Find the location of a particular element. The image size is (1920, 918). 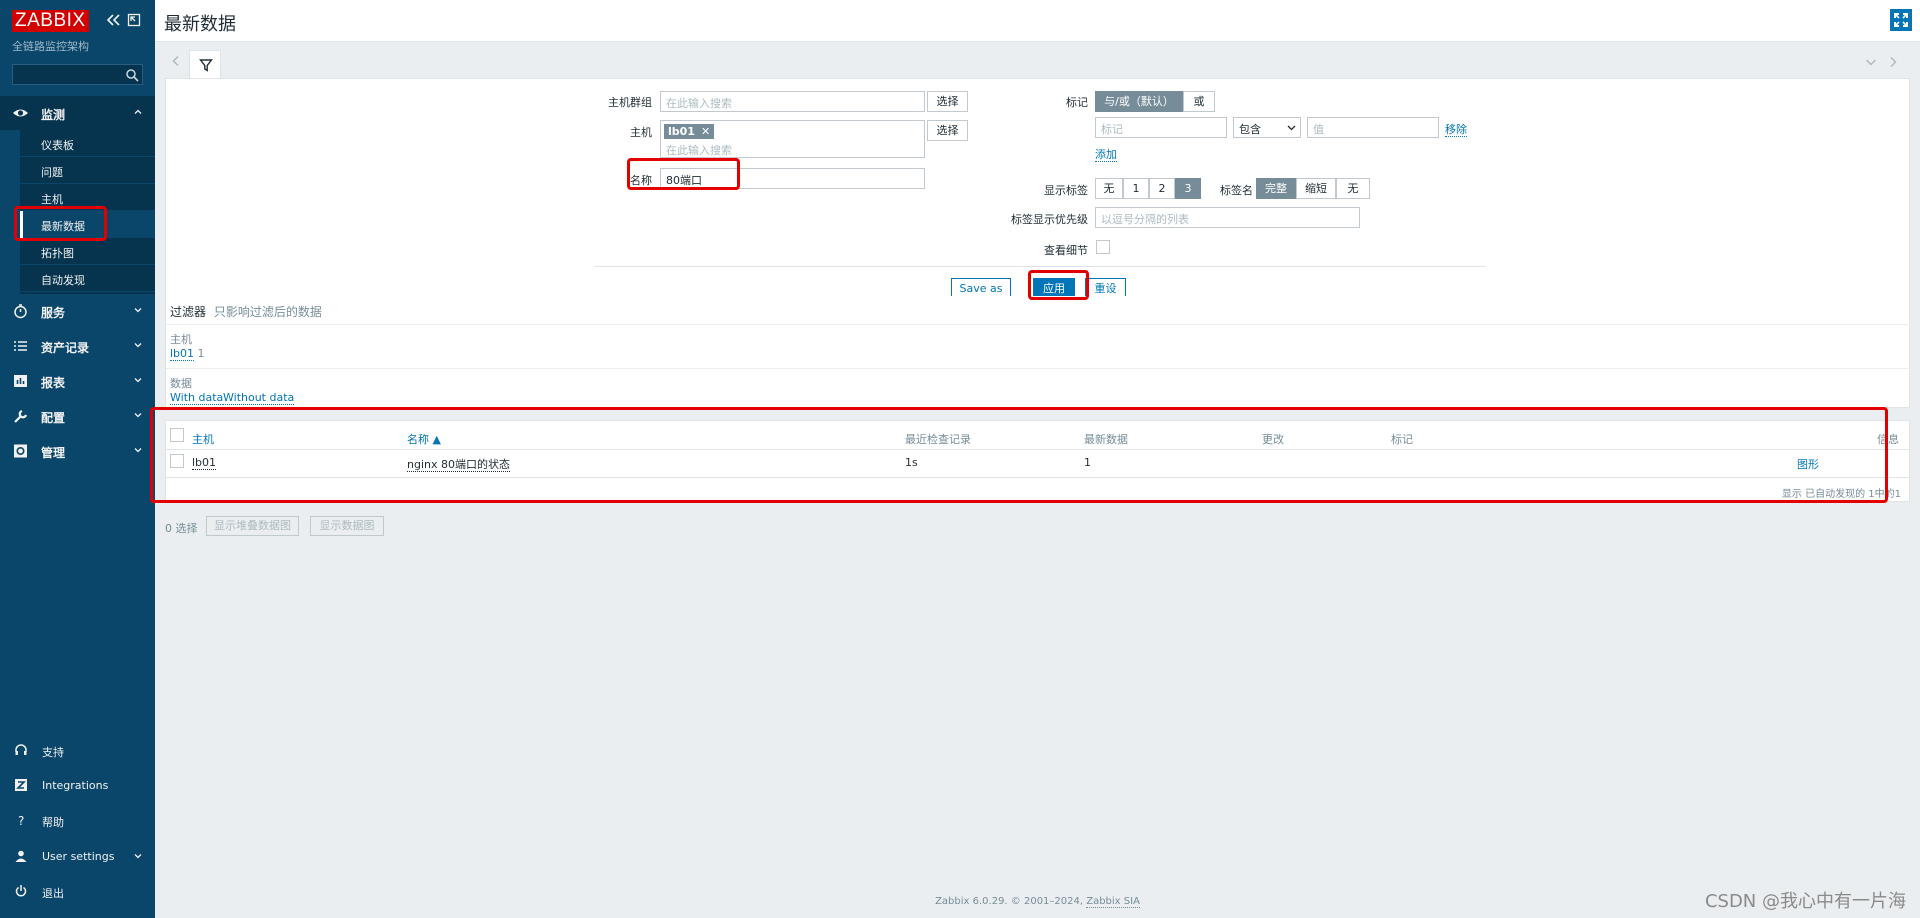

nav-monitoring: 监测 is located at coordinates (77, 113).